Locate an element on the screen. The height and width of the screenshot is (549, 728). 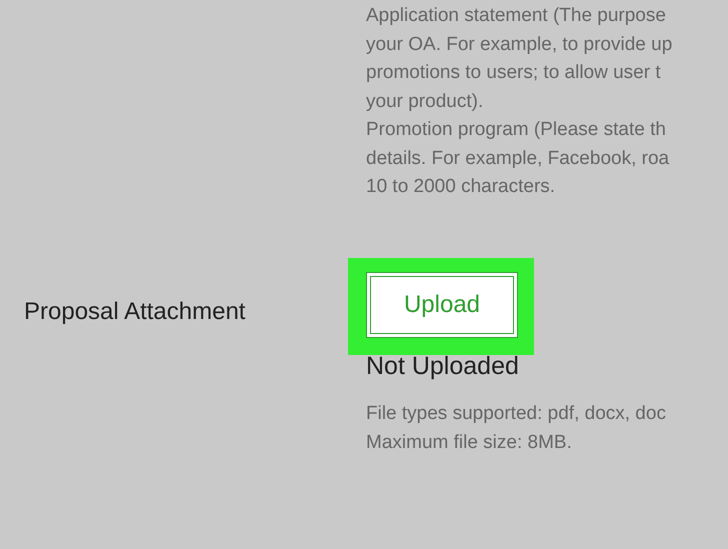
description-text: Application statement (The purpose is located at coordinates (516, 16).